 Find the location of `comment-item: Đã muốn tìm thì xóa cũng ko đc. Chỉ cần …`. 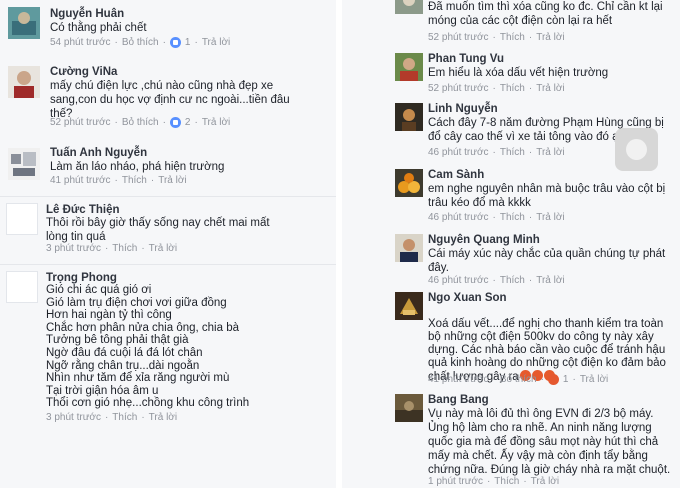

comment-item: Đã muốn tìm thì xóa cũng ko đc. Chỉ cần … is located at coordinates (511, 23).